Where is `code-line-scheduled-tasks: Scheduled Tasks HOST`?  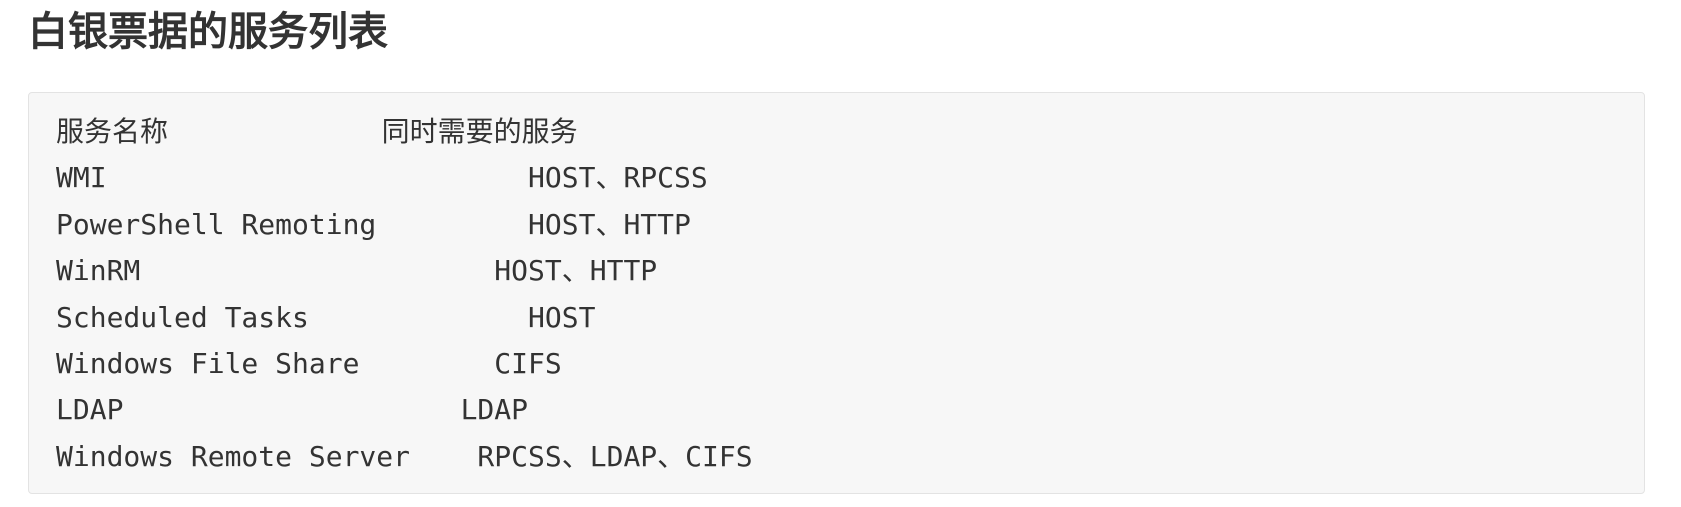 code-line-scheduled-tasks: Scheduled Tasks HOST is located at coordinates (326, 317).